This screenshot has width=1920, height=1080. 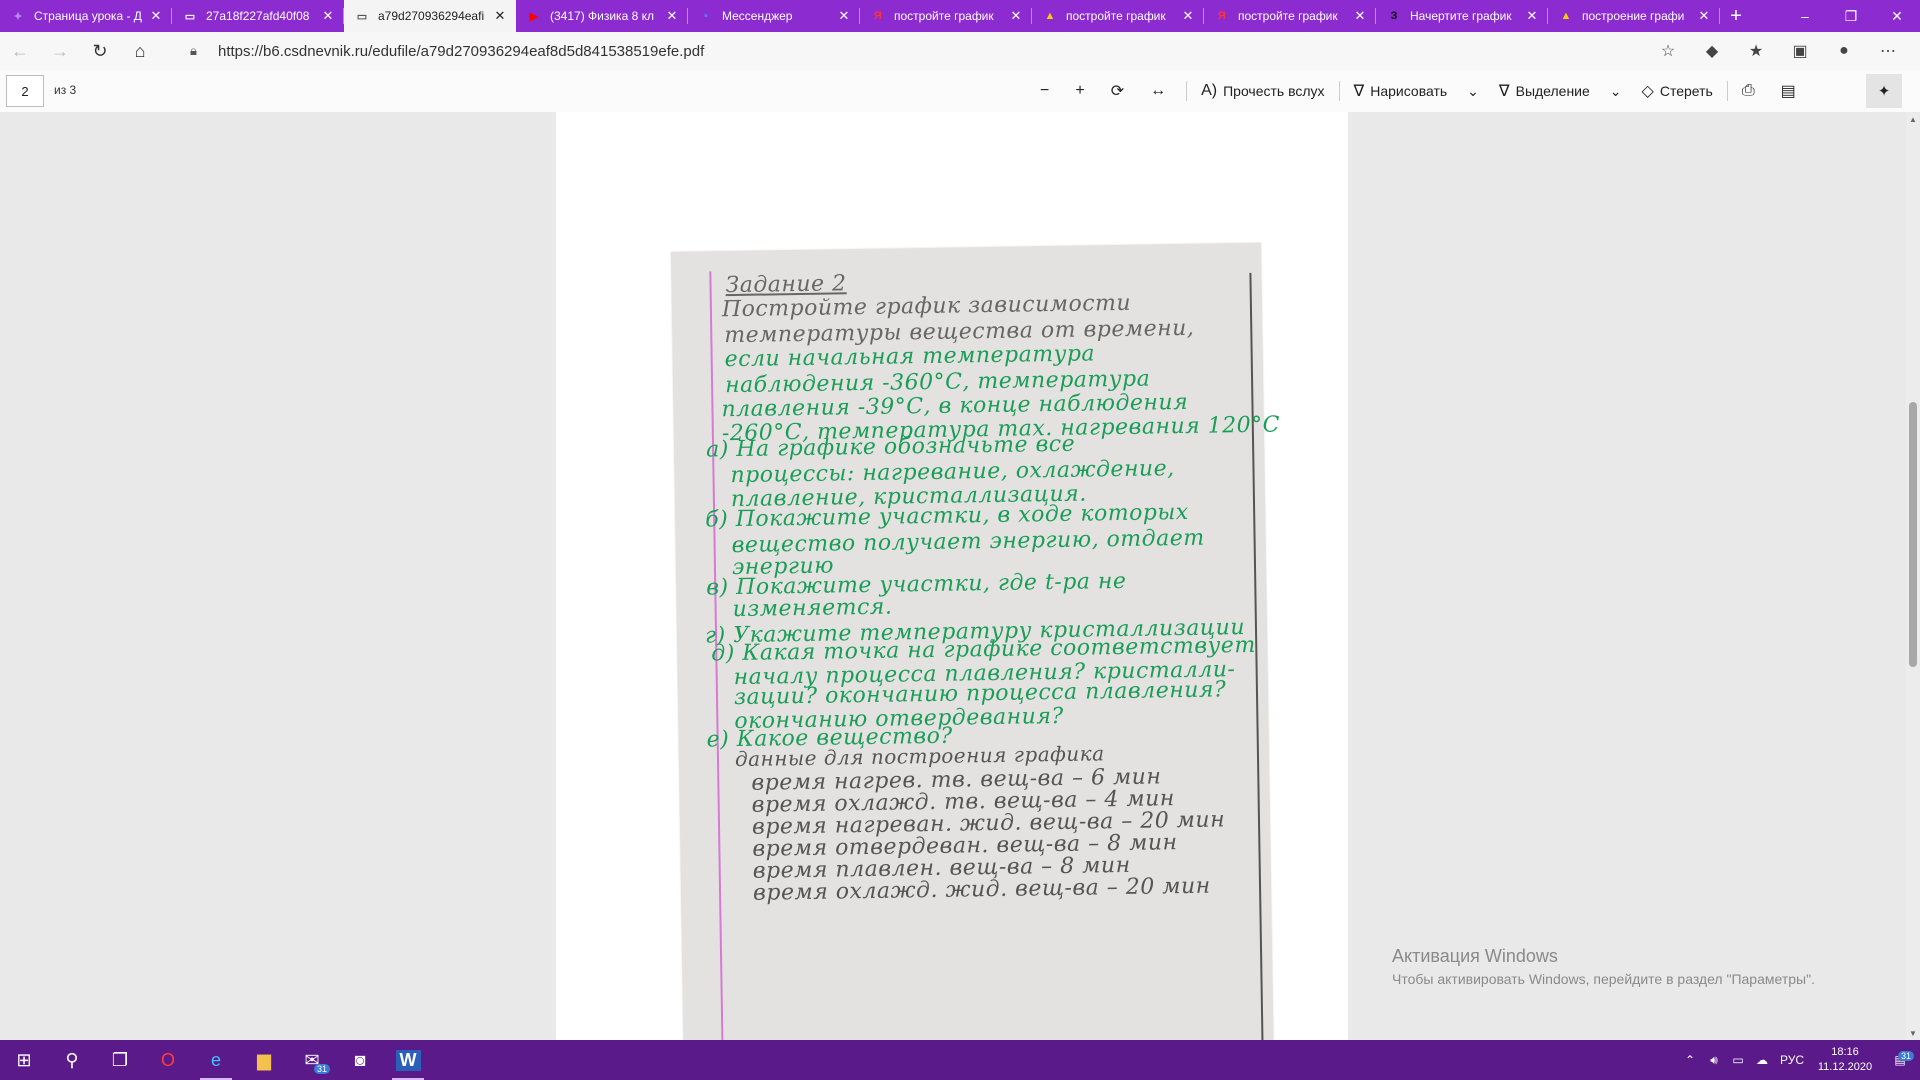 I want to click on browser-tab: ▭ a79d270936294eafi ✕, so click(x=430, y=16).